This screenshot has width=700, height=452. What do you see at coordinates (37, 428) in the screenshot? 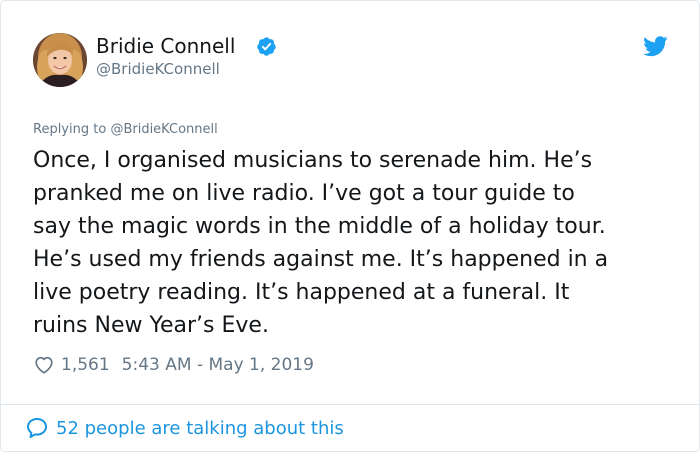
I see `speech-bubble-icon` at bounding box center [37, 428].